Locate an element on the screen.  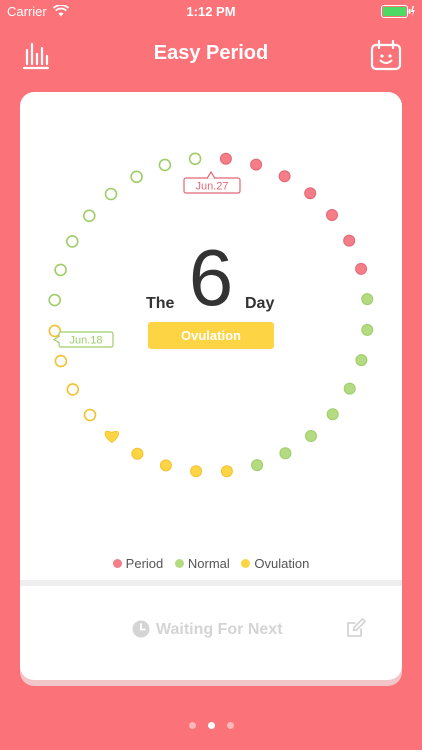
footer: Waiting For Next is located at coordinates (211, 633).